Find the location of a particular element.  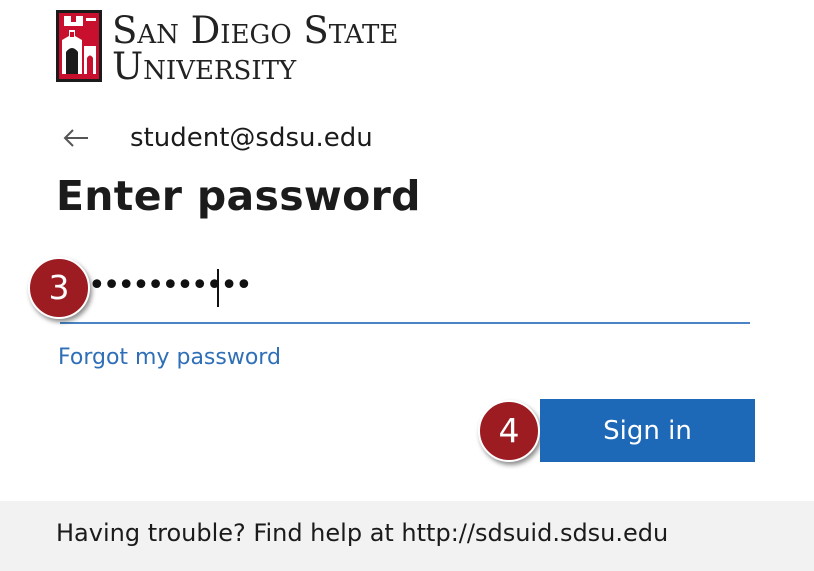

password-input: ••••••••••• is located at coordinates (405, 293).